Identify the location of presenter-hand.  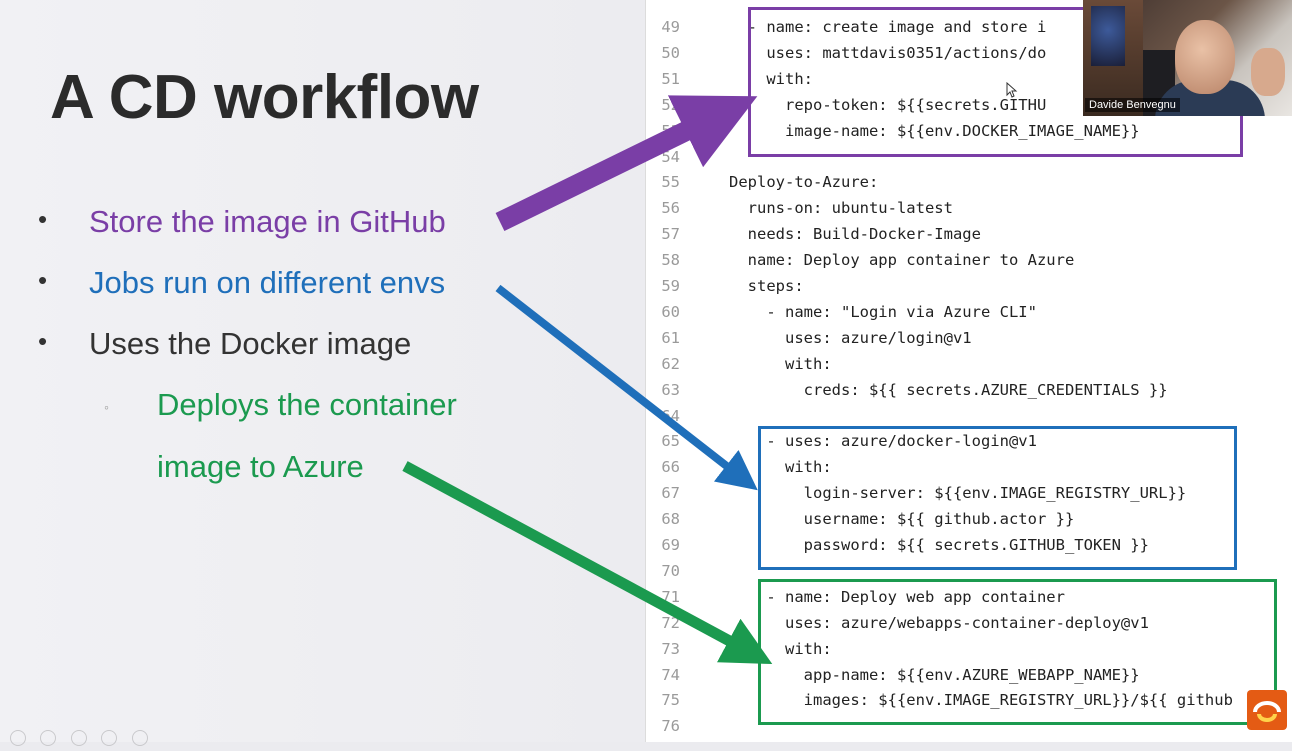
(1268, 72).